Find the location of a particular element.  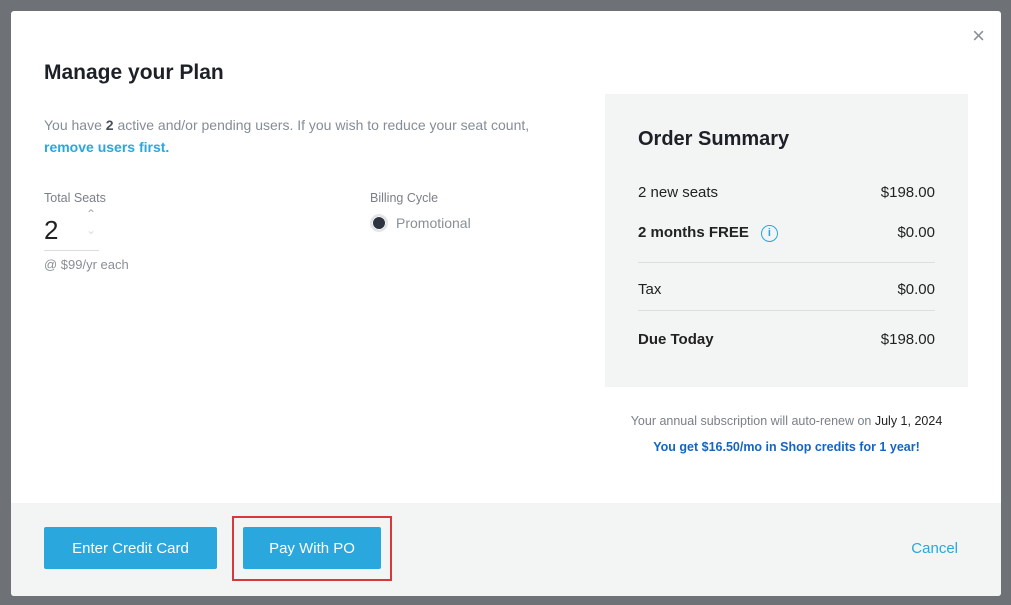

total-seats: Total Seats 2 ⌃ ⌄ @ $99/yr each is located at coordinates (86, 231).